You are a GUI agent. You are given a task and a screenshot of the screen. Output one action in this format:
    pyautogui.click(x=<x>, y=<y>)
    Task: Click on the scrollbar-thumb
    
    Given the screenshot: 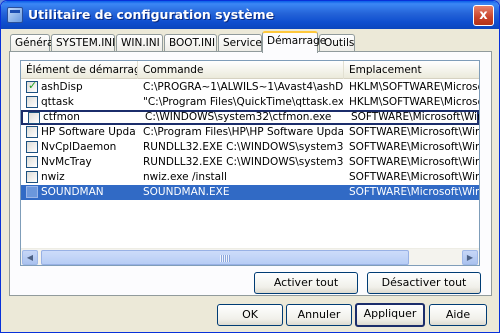 What is the action you would take?
    pyautogui.click(x=225, y=257)
    